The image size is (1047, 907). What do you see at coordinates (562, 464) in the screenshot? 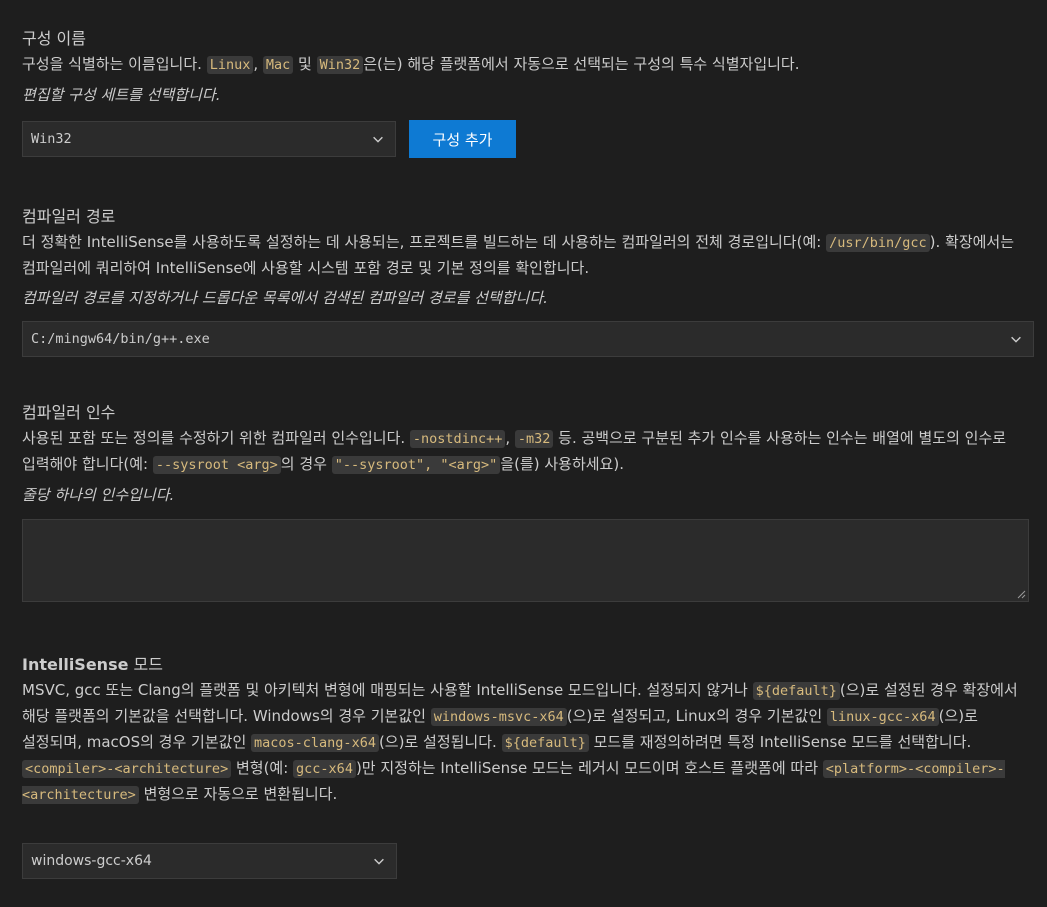
I see `desc-text: 을(를) 사용하세요).` at bounding box center [562, 464].